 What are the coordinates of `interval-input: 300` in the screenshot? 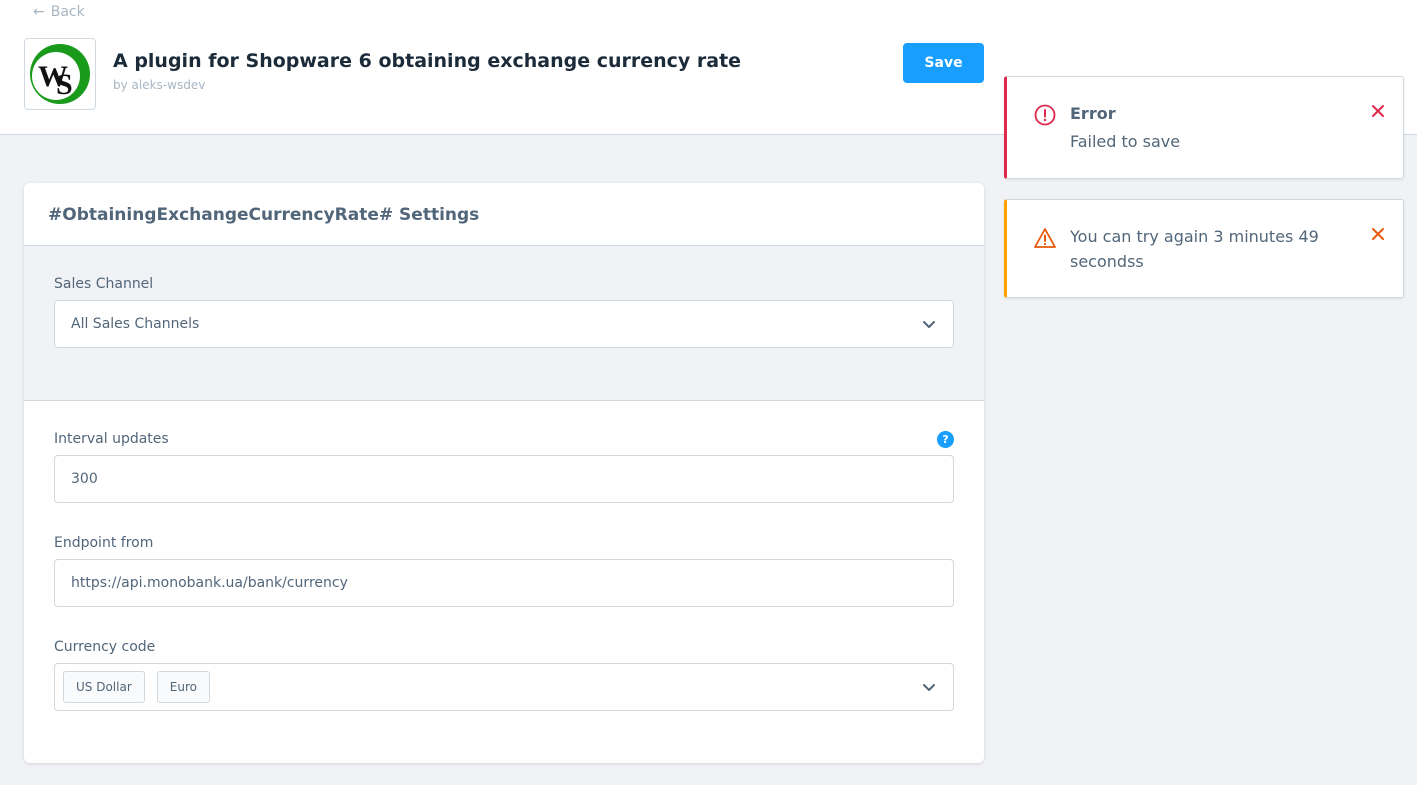 It's located at (504, 479).